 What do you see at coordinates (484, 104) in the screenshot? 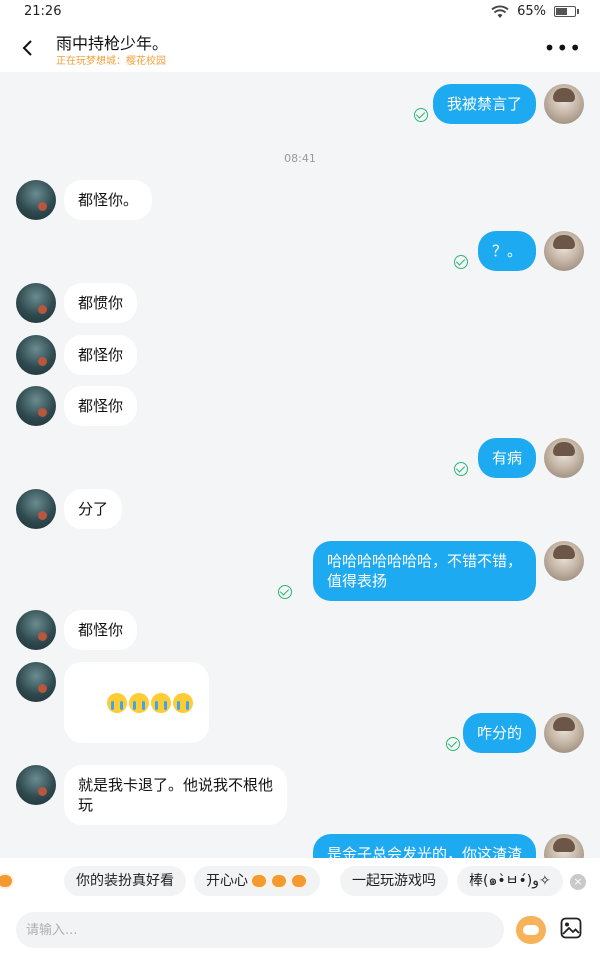
I see `message-bubble: 我被禁言了` at bounding box center [484, 104].